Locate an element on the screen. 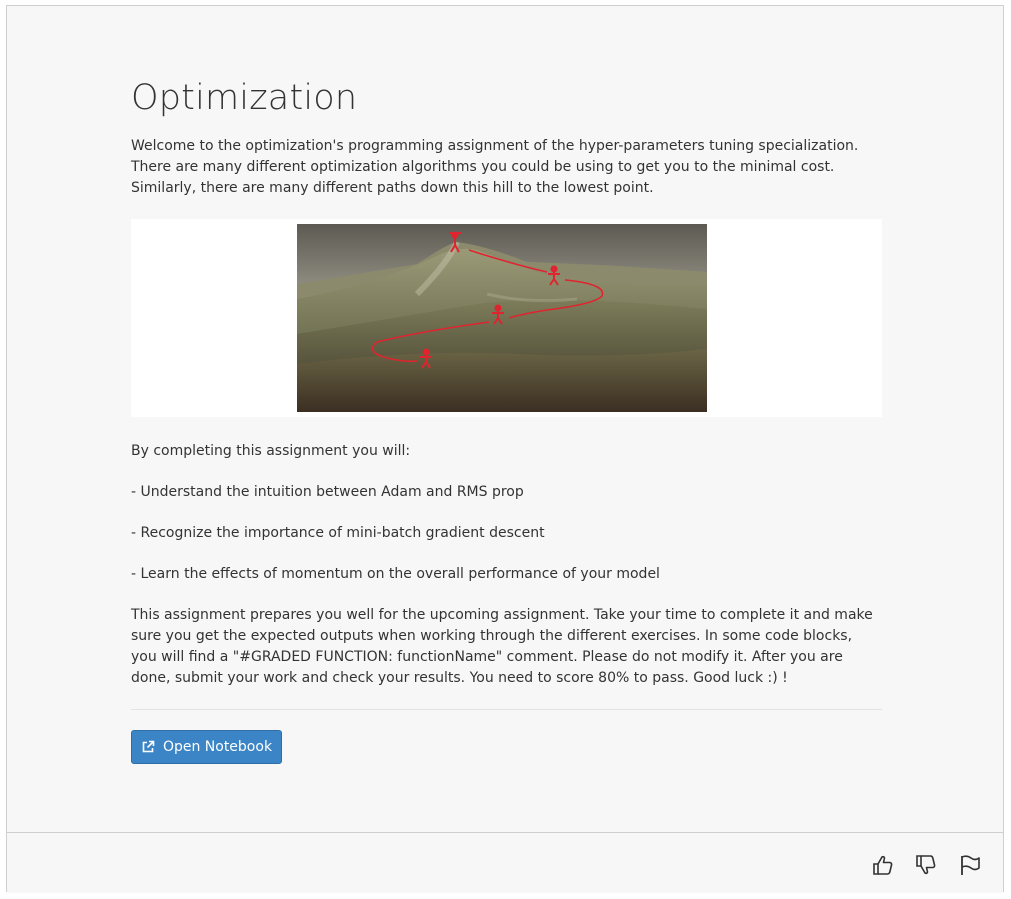  feedback-footer is located at coordinates (505, 862).